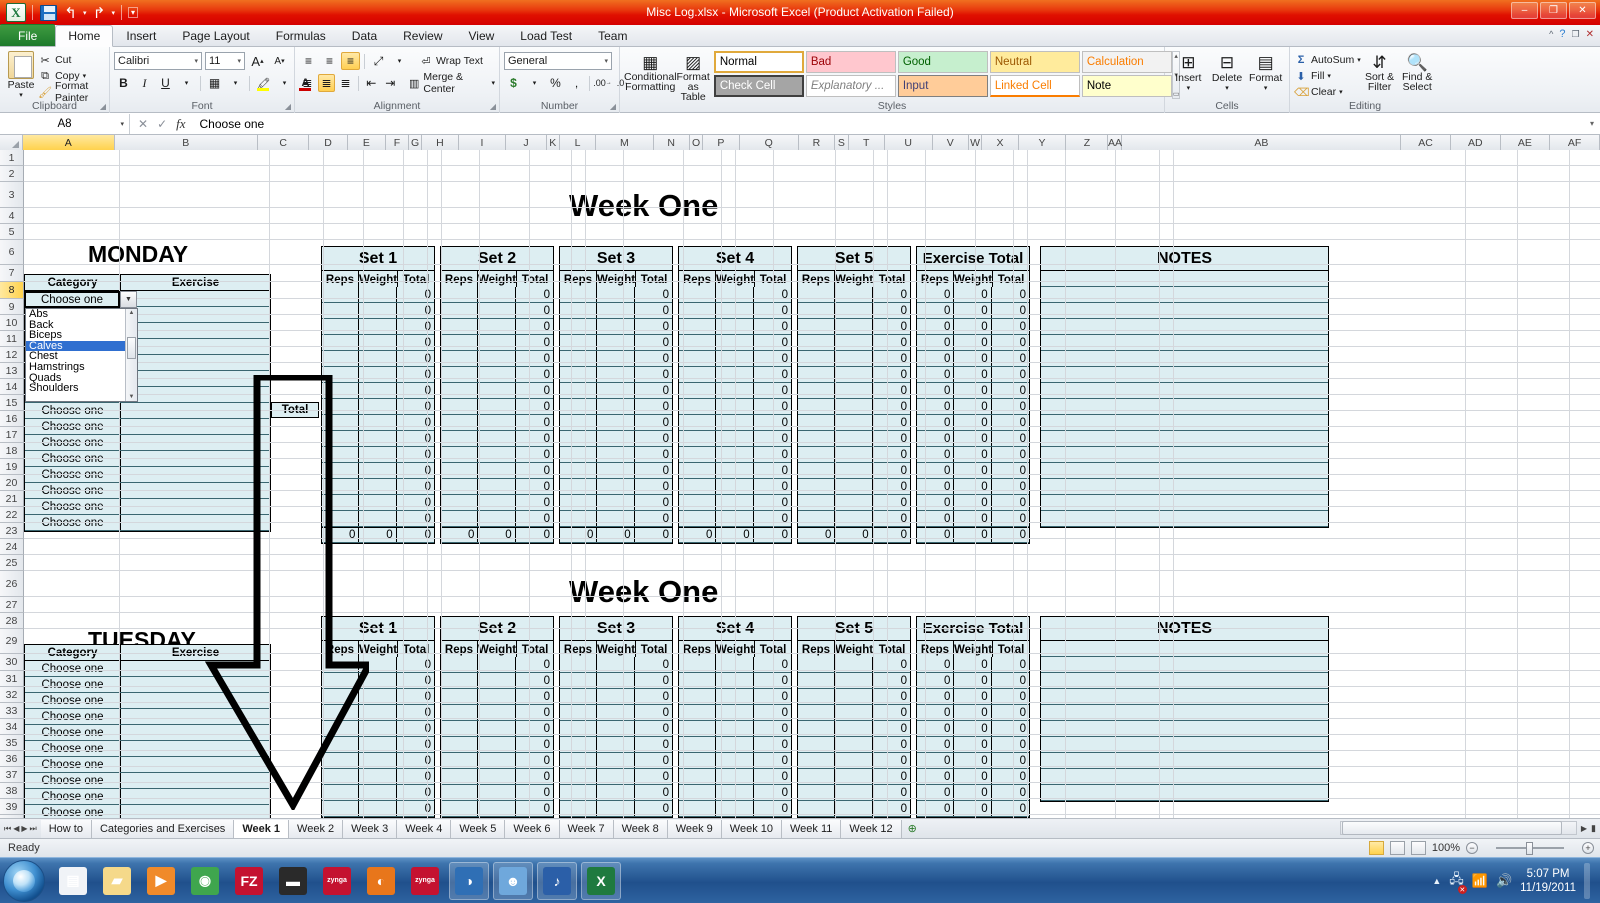  What do you see at coordinates (316, 828) in the screenshot?
I see `sheet-tab-week-2: Week 2` at bounding box center [316, 828].